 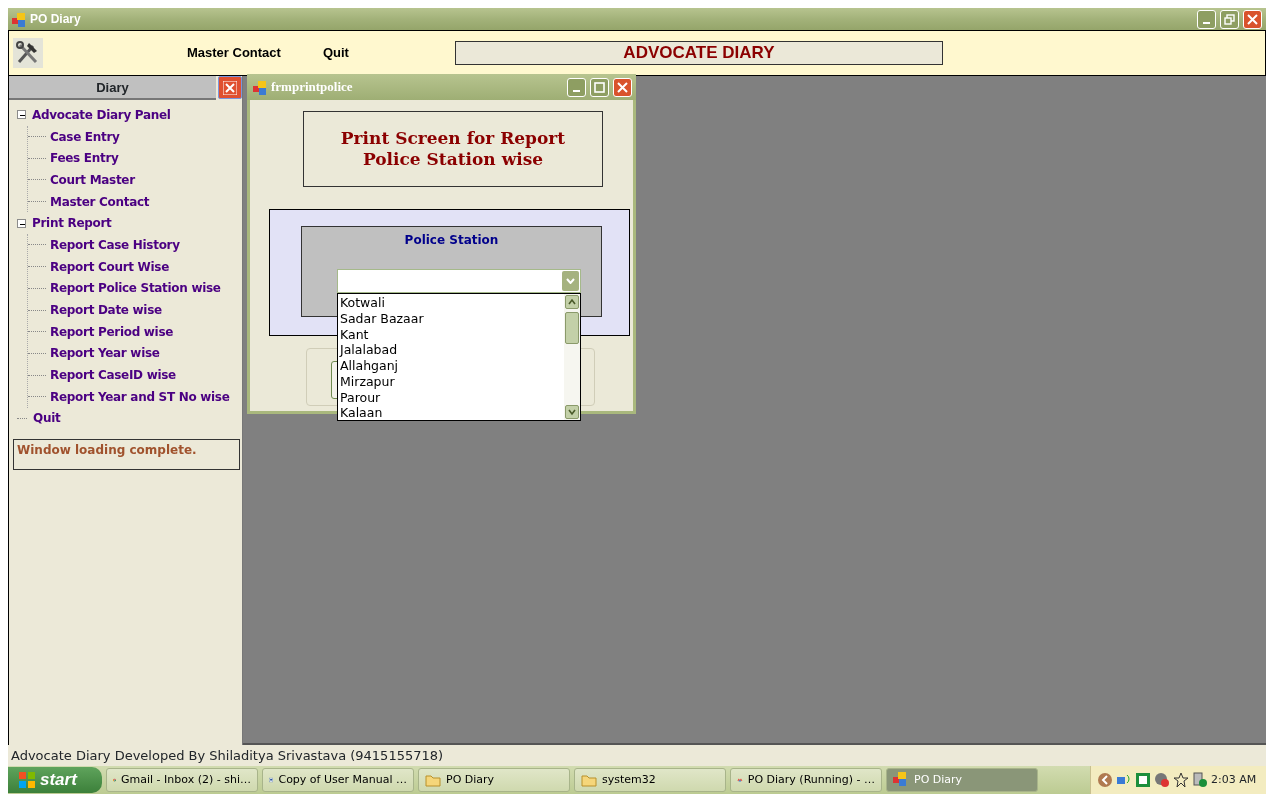 I want to click on tools-icon, so click(x=28, y=53).